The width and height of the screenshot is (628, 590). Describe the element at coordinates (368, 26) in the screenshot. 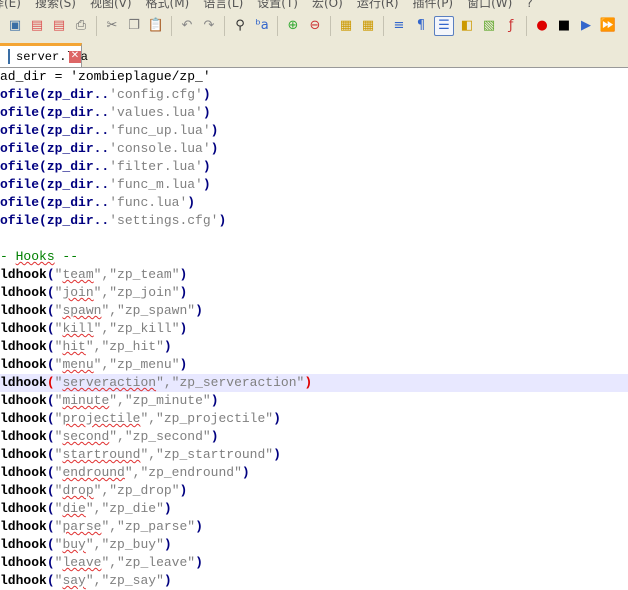

I see `sync-horizontal-icon: ▦` at that location.